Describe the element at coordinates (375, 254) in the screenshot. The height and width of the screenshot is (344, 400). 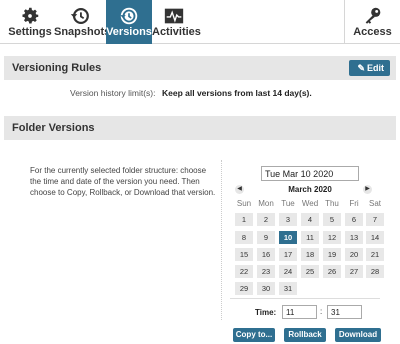
I see `calendar-day: 21` at that location.